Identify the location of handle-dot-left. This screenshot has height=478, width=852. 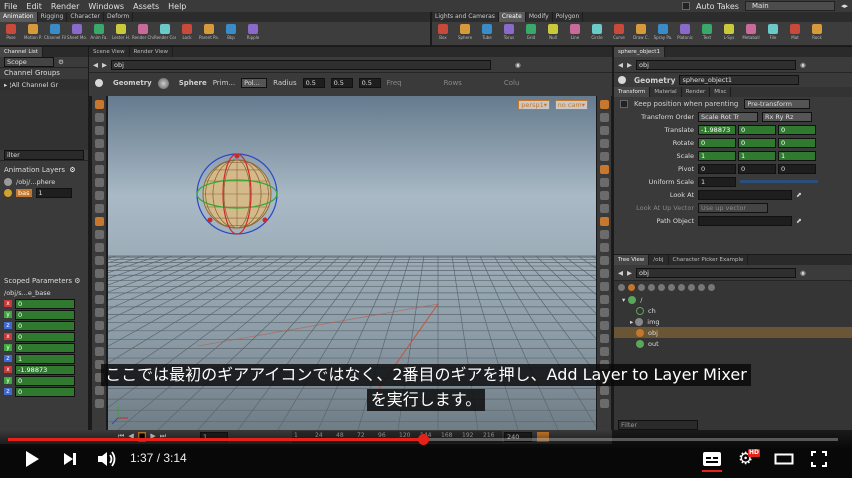
(210, 220).